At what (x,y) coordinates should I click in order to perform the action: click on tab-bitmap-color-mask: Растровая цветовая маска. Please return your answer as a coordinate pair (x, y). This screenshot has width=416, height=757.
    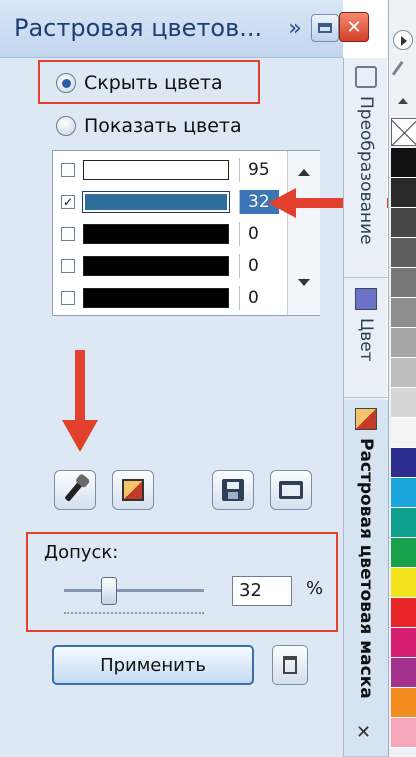
    Looking at the image, I should click on (366, 578).